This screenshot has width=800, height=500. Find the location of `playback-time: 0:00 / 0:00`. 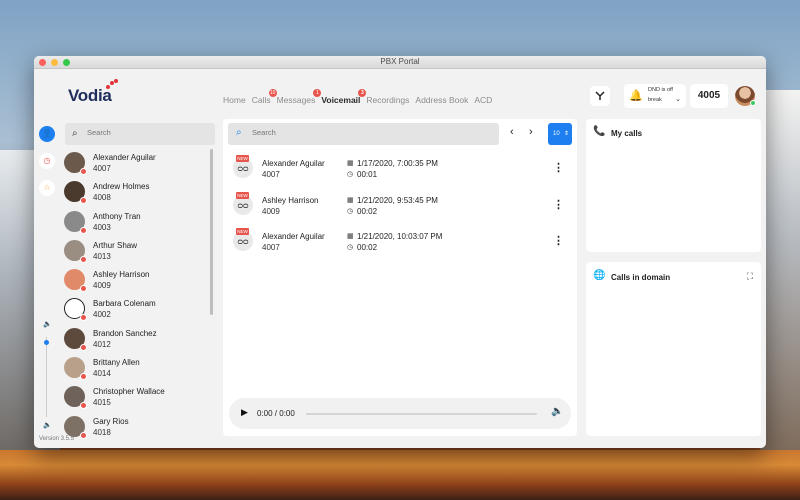

playback-time: 0:00 / 0:00 is located at coordinates (276, 413).